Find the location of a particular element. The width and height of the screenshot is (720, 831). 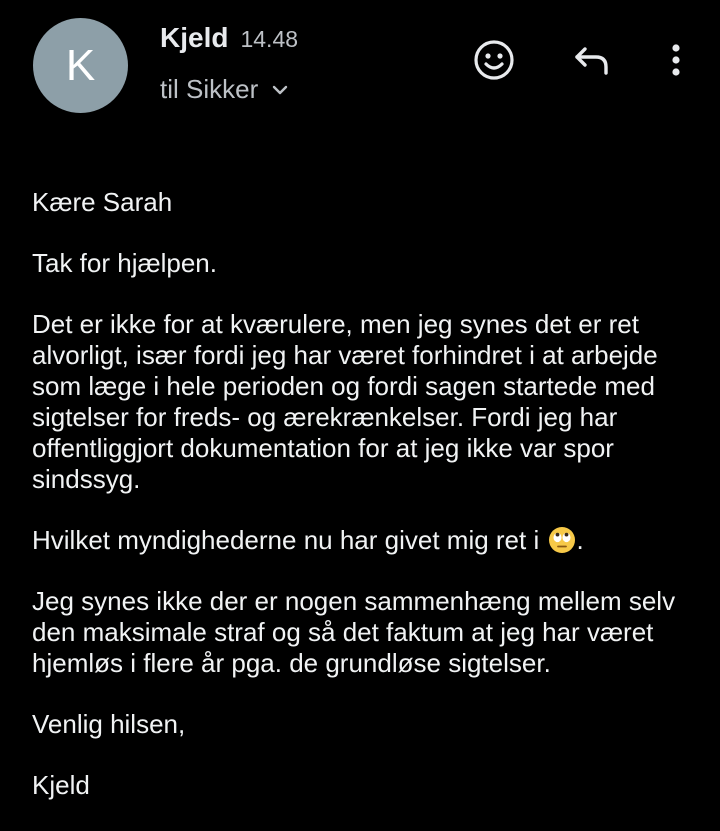

more-vertical-icon is located at coordinates (676, 60).